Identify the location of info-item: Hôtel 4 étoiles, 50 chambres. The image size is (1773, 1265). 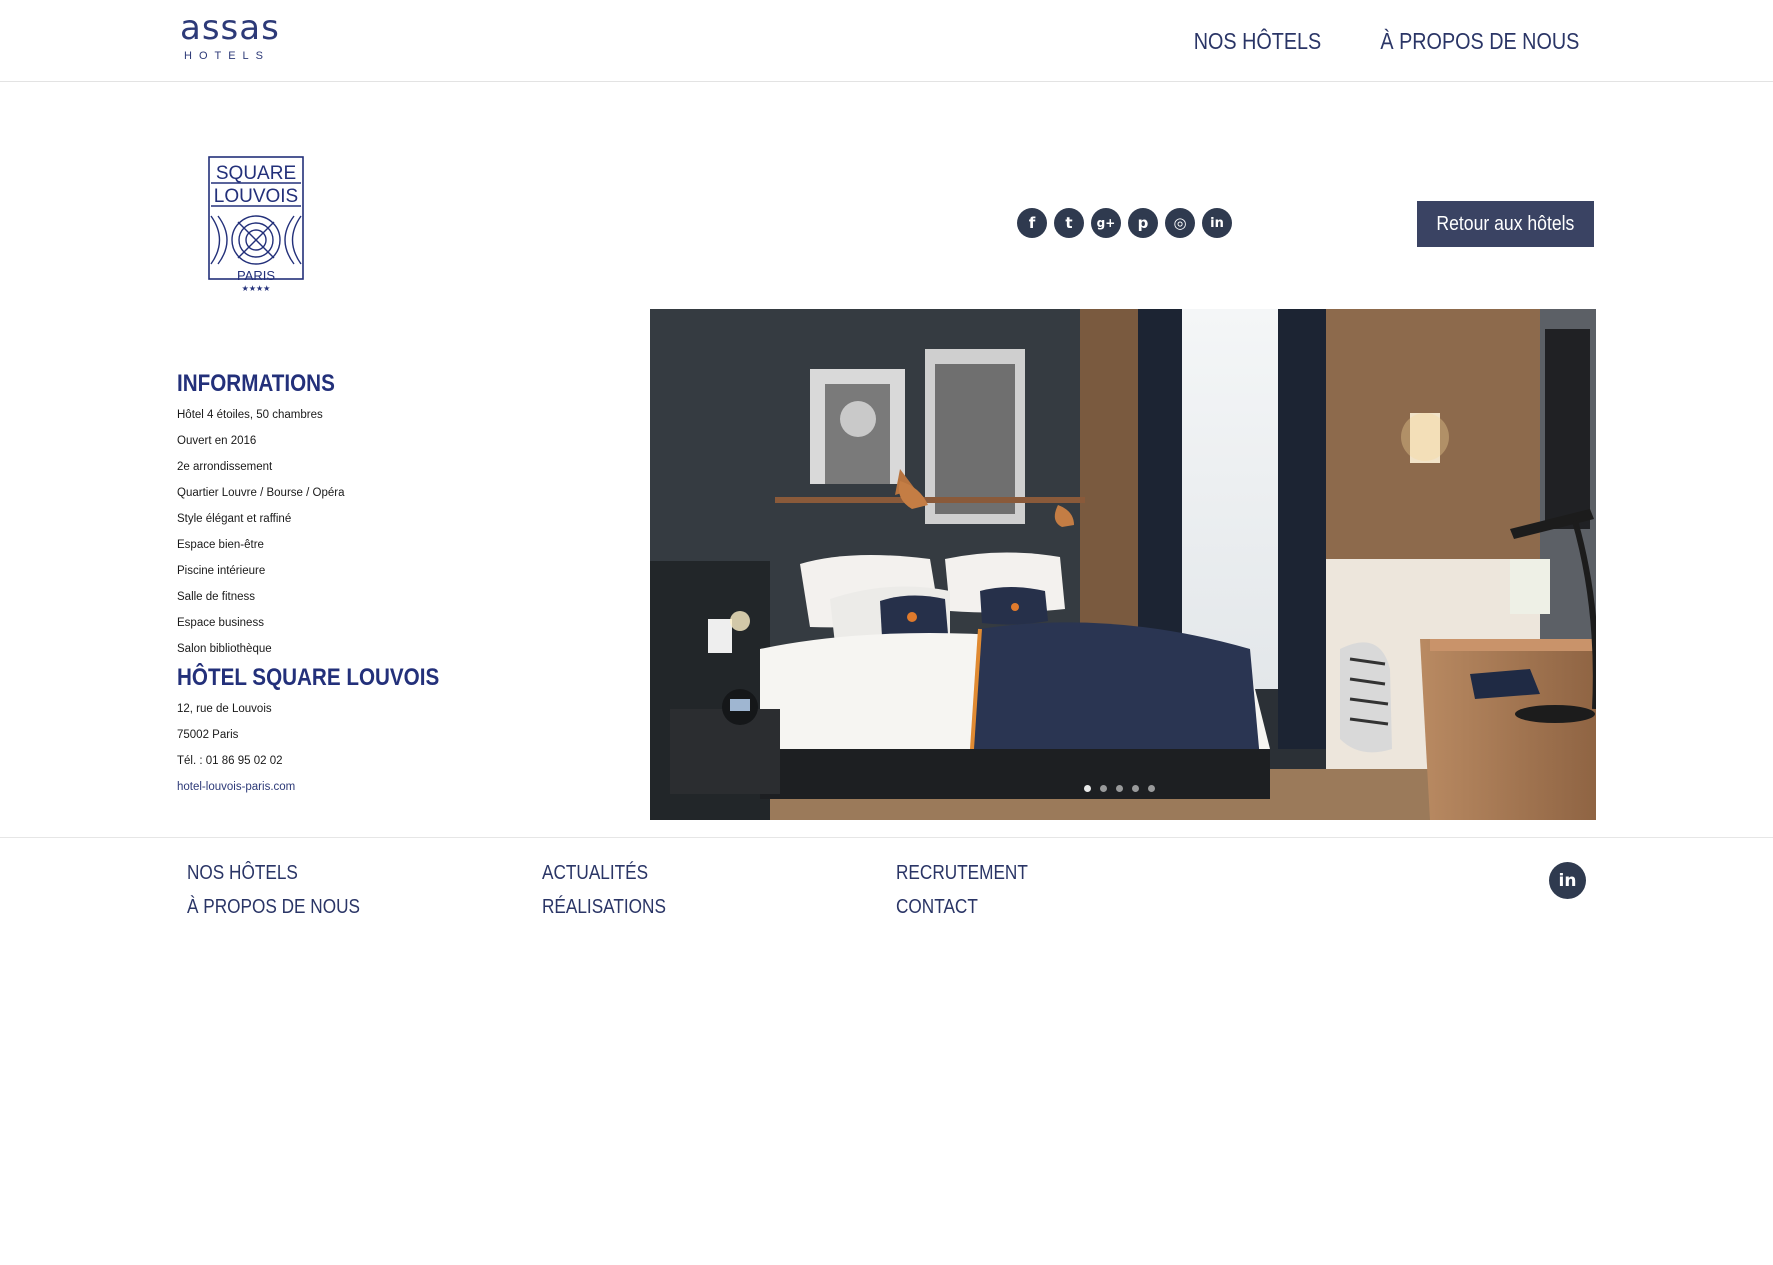
(250, 415).